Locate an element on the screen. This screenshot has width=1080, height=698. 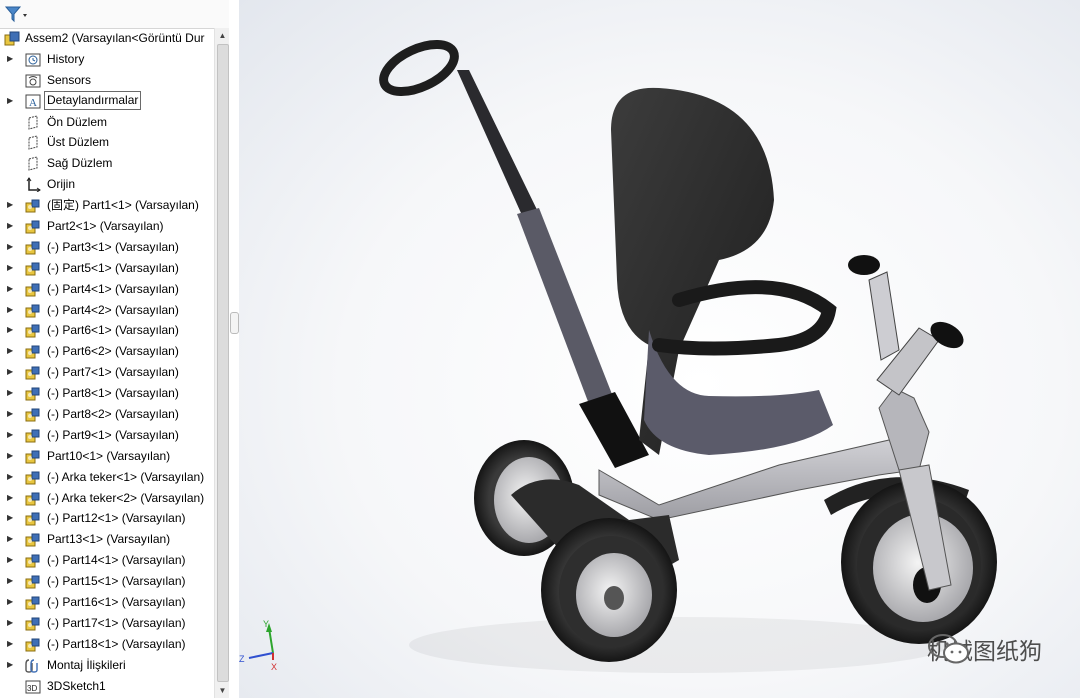
tree-item-n-d-zlem: Ön Düzlem is located at coordinates (107, 122).